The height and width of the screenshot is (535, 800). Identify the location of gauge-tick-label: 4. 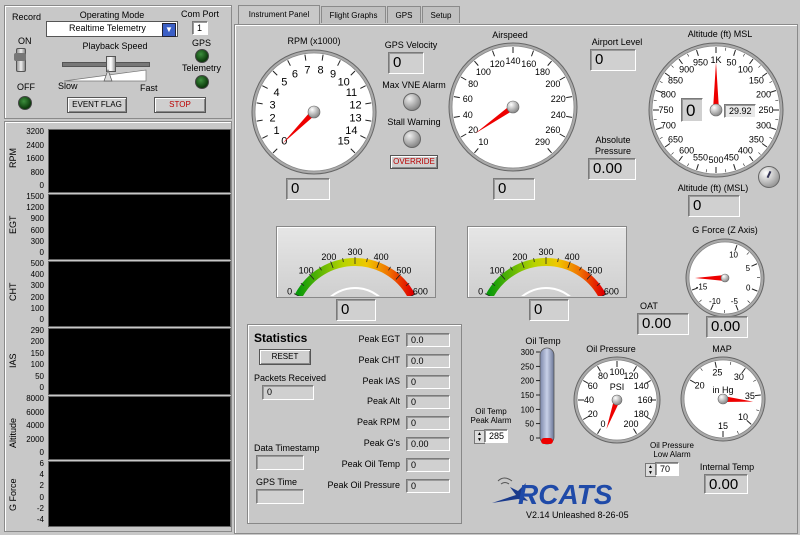
(277, 93).